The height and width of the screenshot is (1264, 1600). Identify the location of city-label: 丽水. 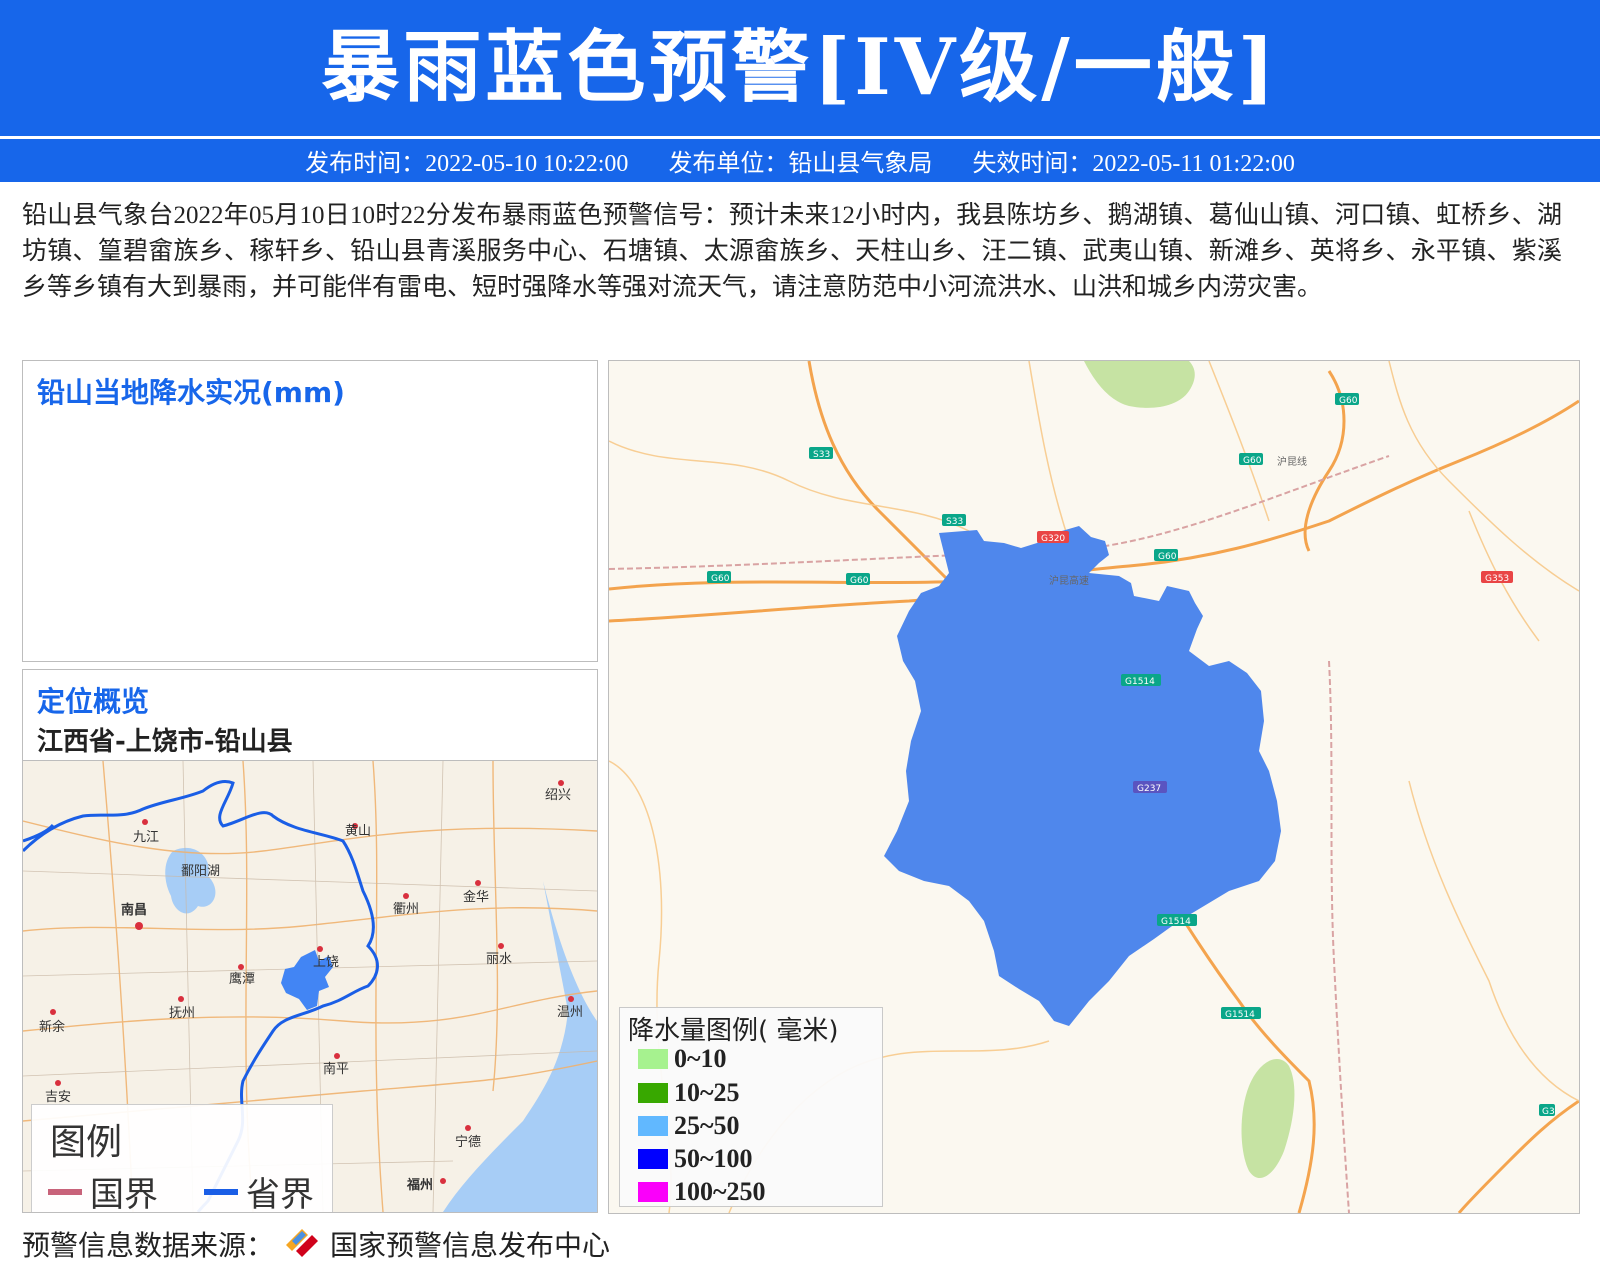
(499, 959).